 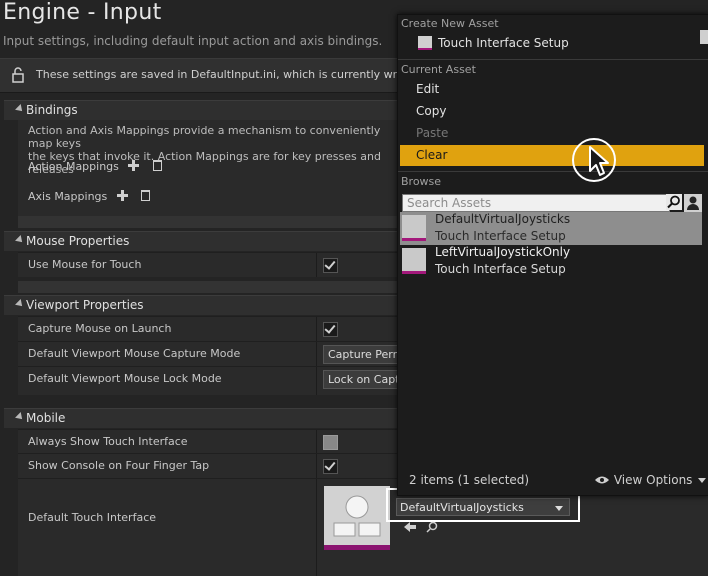 I want to click on menu-item-edit: Edit, so click(x=427, y=89).